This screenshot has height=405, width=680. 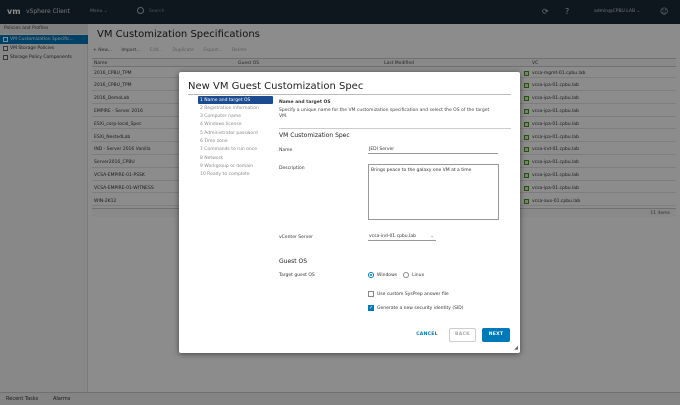 What do you see at coordinates (462, 335) in the screenshot?
I see `back-button: BACK` at bounding box center [462, 335].